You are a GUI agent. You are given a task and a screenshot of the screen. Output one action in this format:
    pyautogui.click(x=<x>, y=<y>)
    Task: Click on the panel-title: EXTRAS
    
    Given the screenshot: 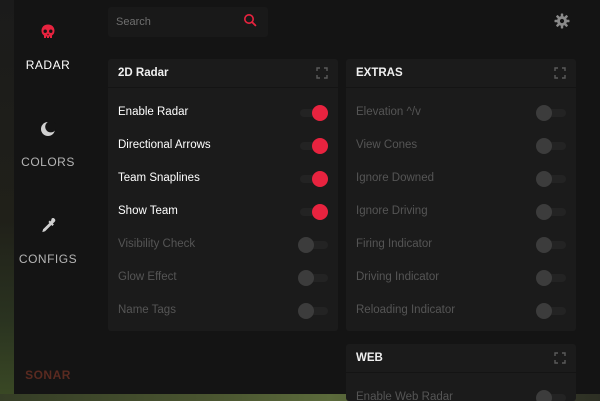 What is the action you would take?
    pyautogui.click(x=379, y=73)
    